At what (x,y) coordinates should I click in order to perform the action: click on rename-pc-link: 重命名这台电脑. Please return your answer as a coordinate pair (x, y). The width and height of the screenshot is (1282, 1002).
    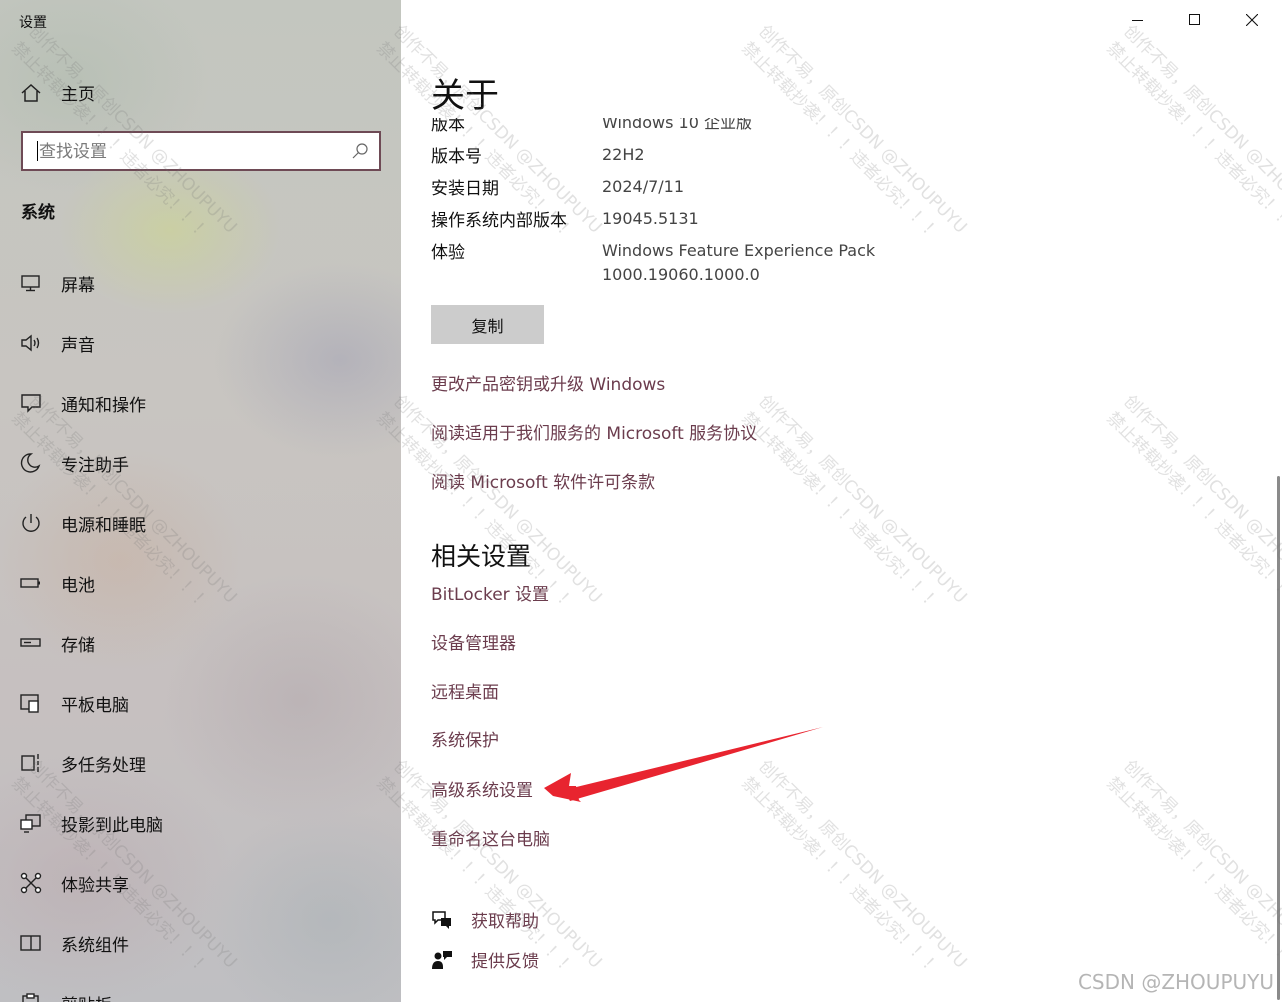
    Looking at the image, I should click on (490, 837).